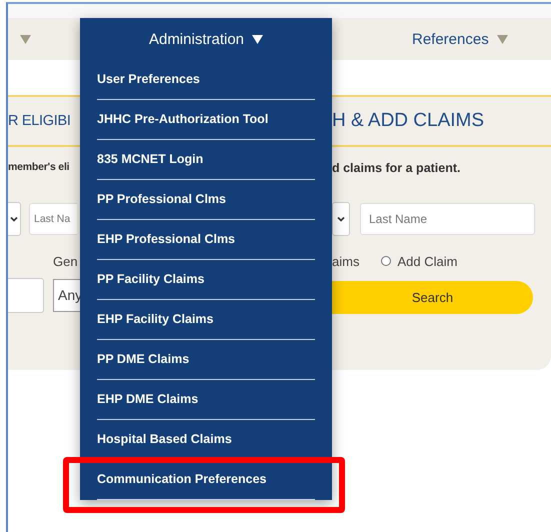 The image size is (551, 532). What do you see at coordinates (206, 120) in the screenshot?
I see `menu-item: JHHC Pre-Authorization Tool` at bounding box center [206, 120].